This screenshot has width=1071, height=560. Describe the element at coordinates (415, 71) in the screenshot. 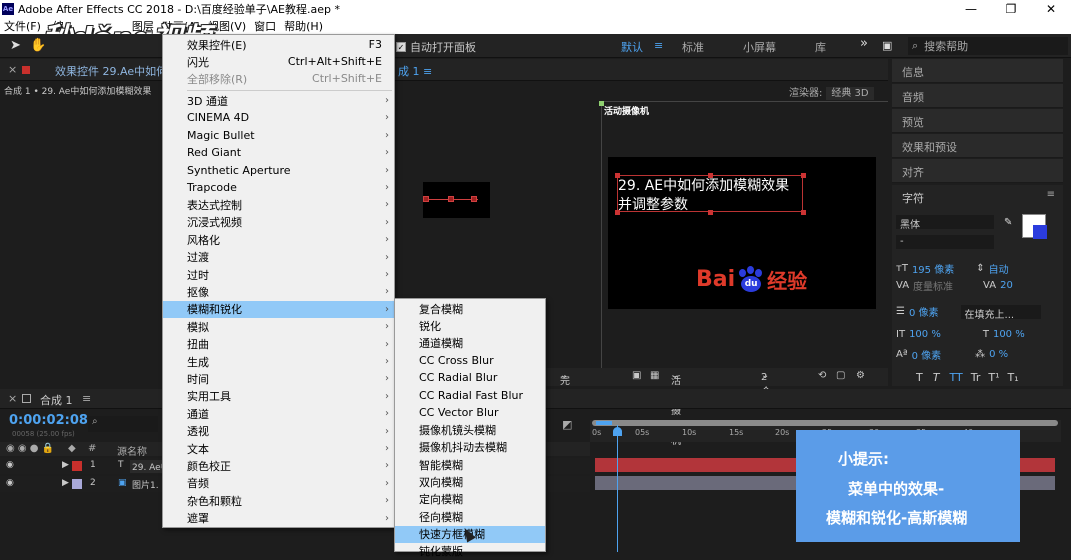

I see `composition-tab: 成 1 ≡` at that location.